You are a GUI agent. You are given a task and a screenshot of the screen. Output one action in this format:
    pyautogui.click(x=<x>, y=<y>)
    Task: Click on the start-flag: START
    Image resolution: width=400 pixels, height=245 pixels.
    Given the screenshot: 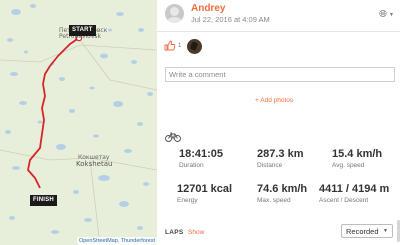 What is the action you would take?
    pyautogui.click(x=82, y=30)
    